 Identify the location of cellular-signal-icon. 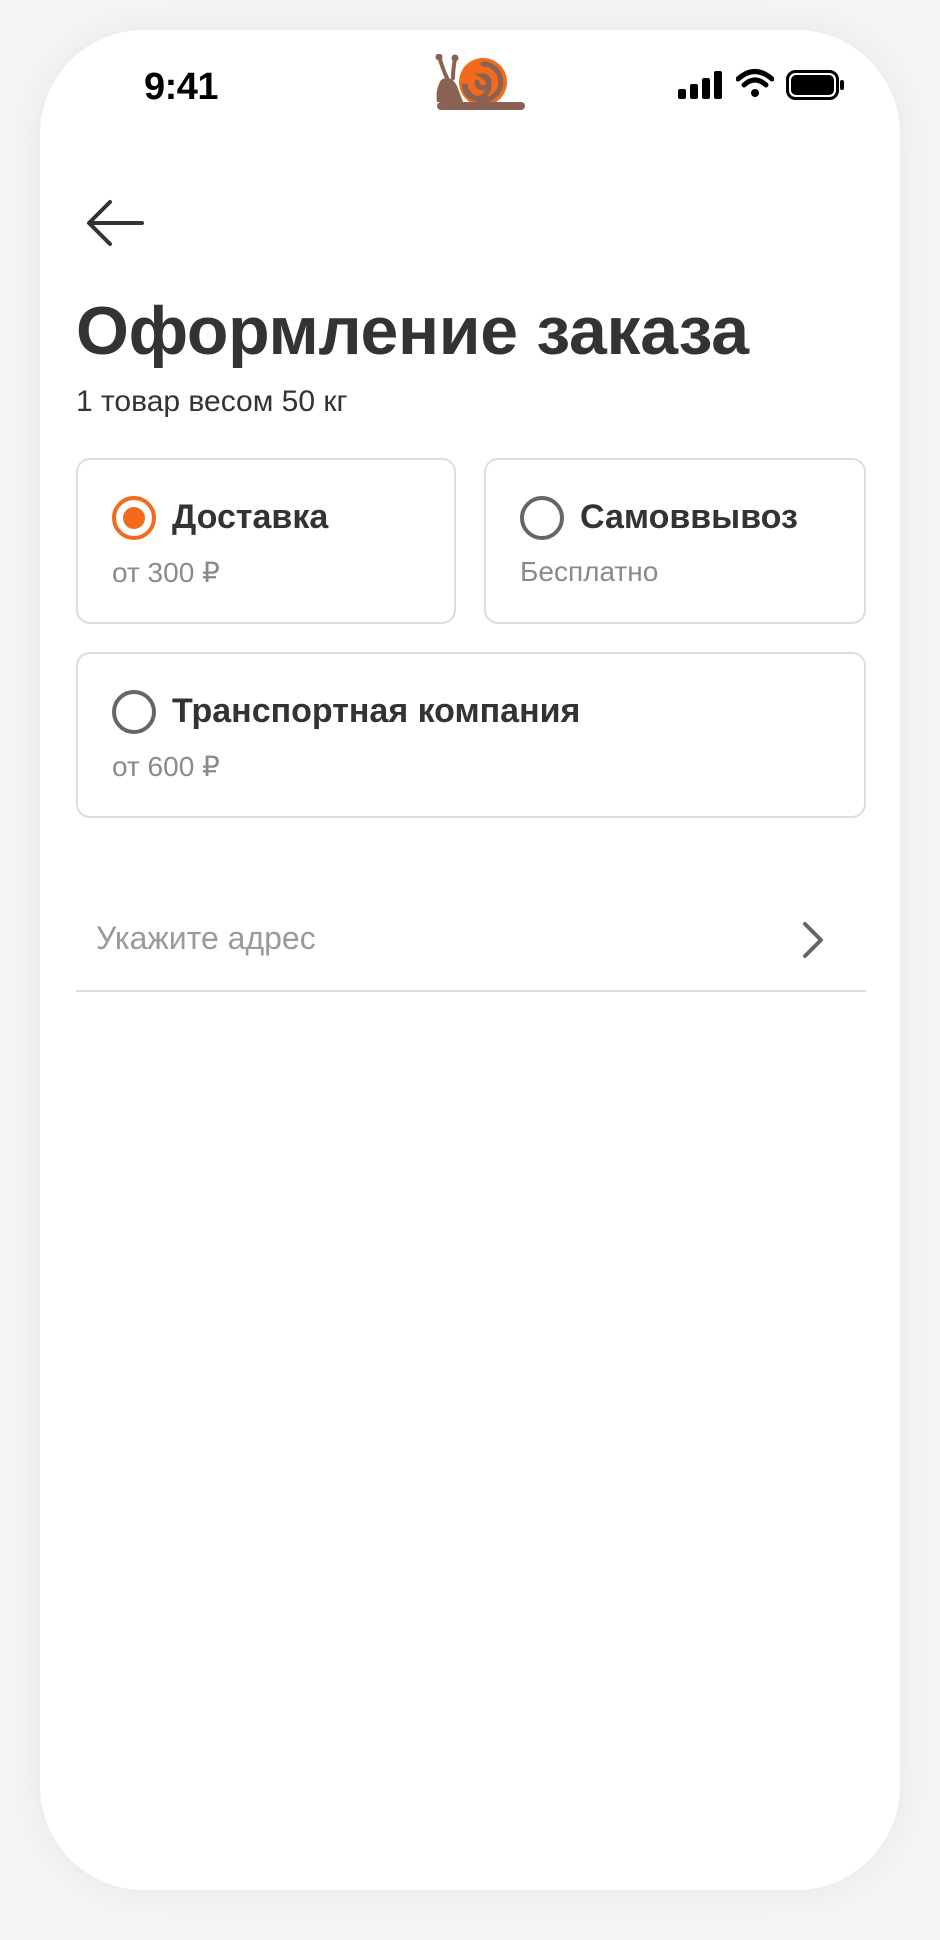
(700, 85).